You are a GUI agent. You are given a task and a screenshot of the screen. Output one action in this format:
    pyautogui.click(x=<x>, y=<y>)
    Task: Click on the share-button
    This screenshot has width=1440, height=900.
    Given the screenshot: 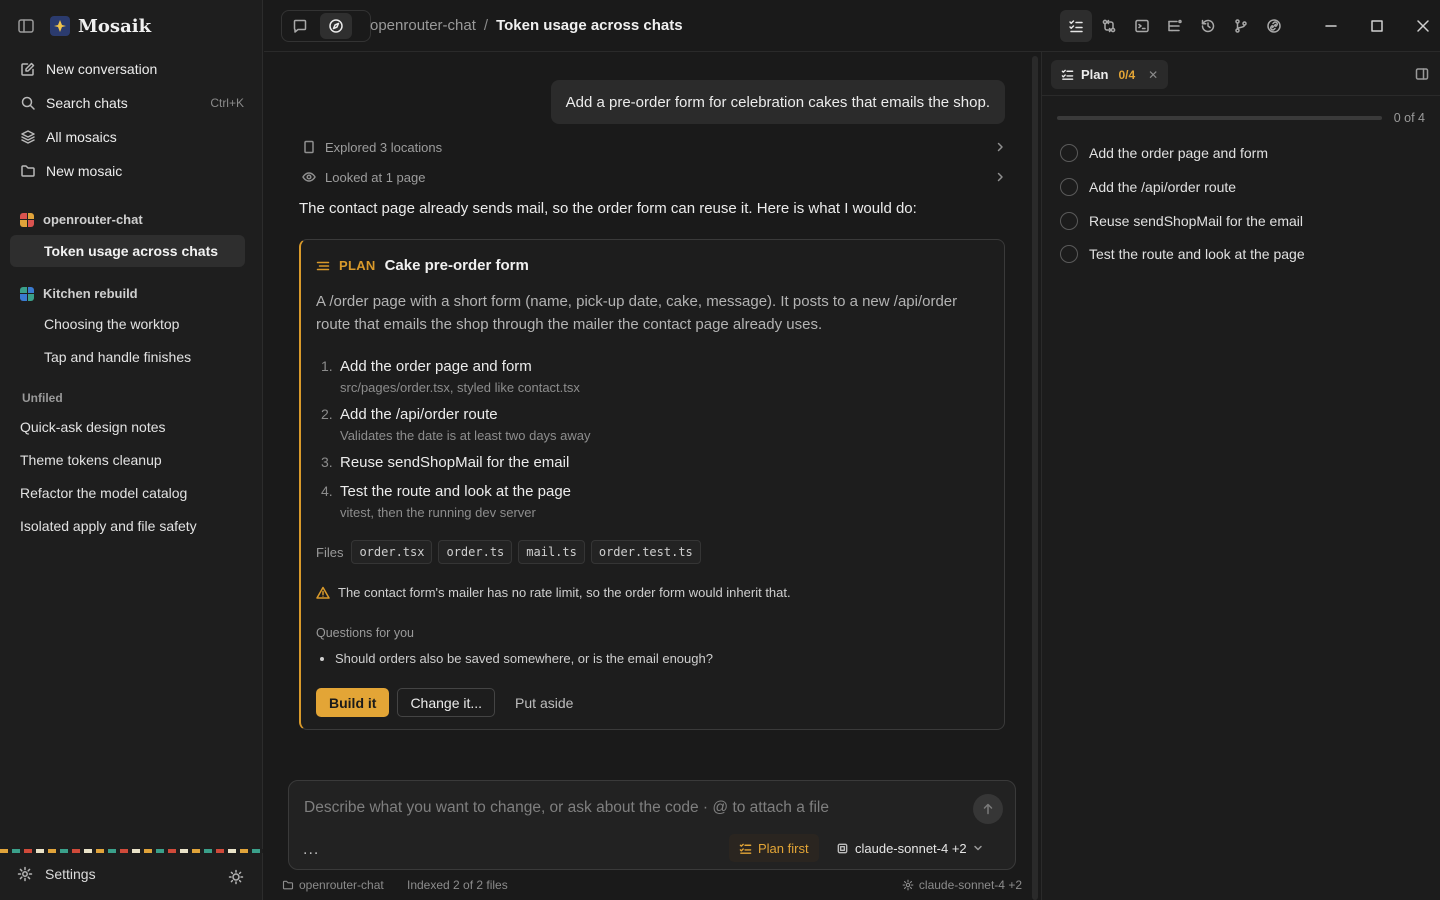 What is the action you would take?
    pyautogui.click(x=1274, y=26)
    